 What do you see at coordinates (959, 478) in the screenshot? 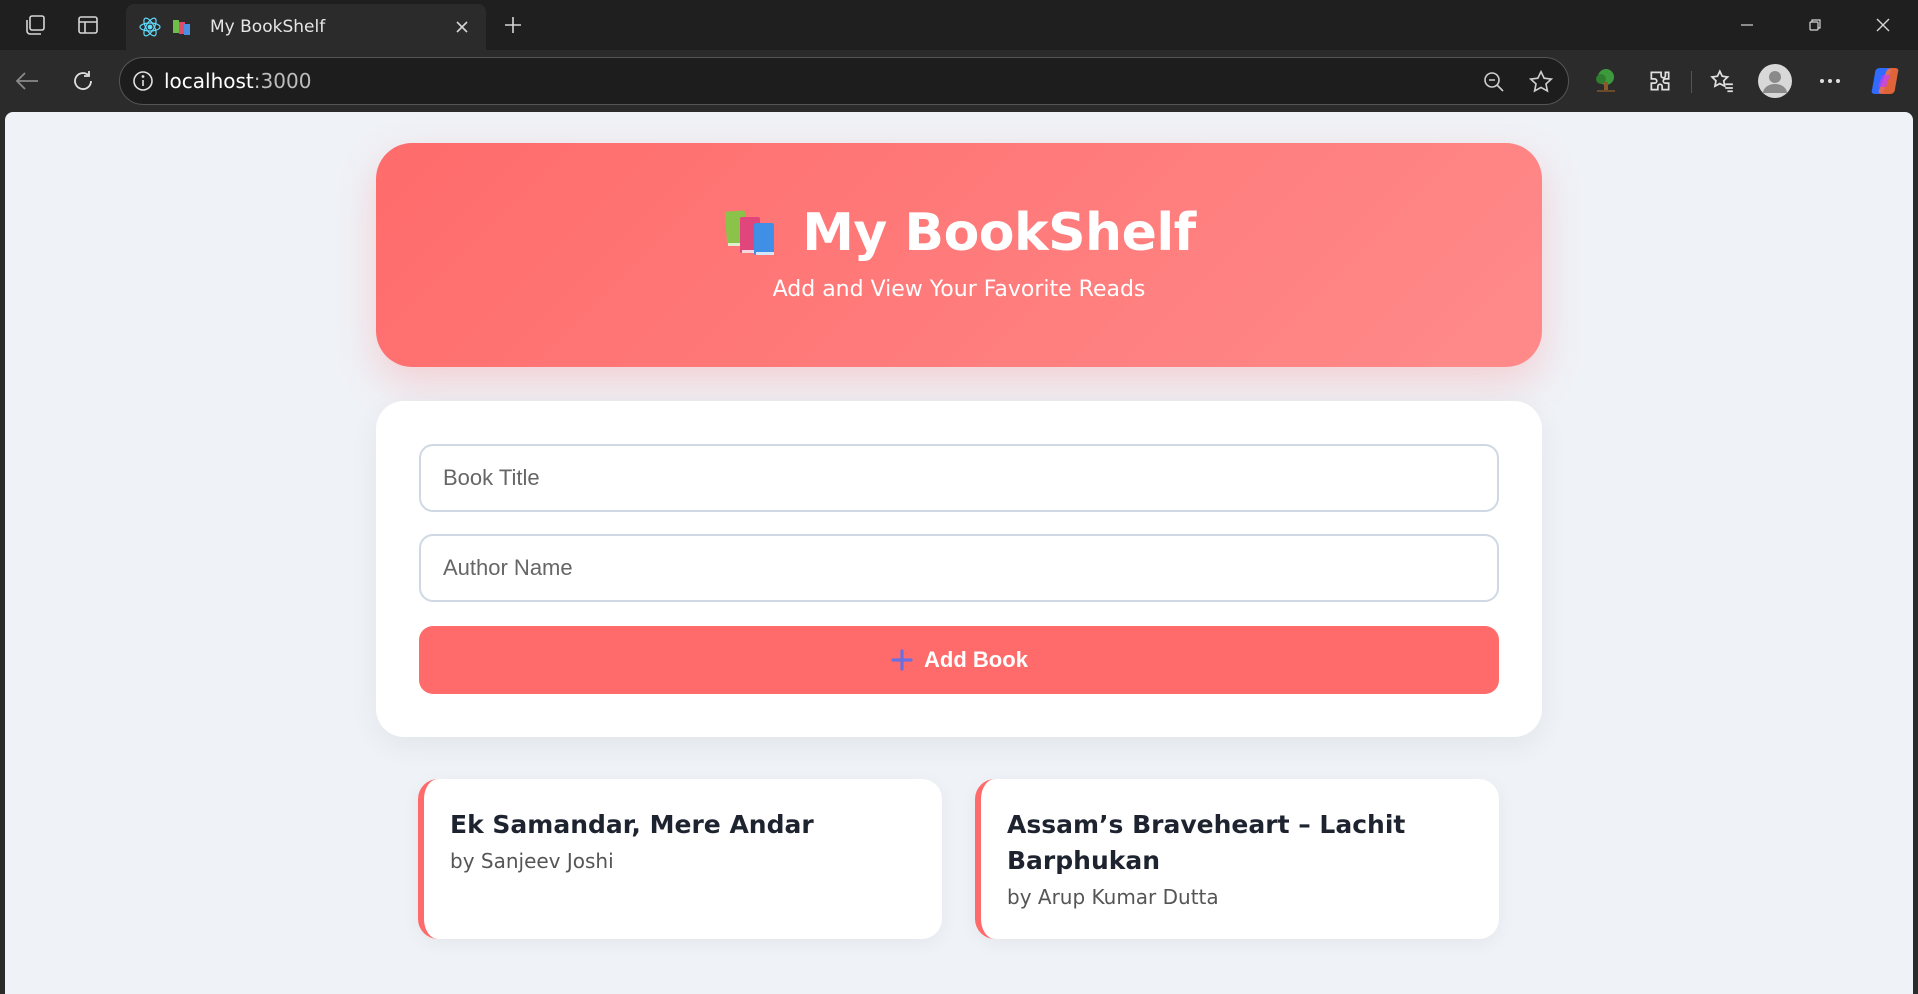
I see `book-title-input` at bounding box center [959, 478].